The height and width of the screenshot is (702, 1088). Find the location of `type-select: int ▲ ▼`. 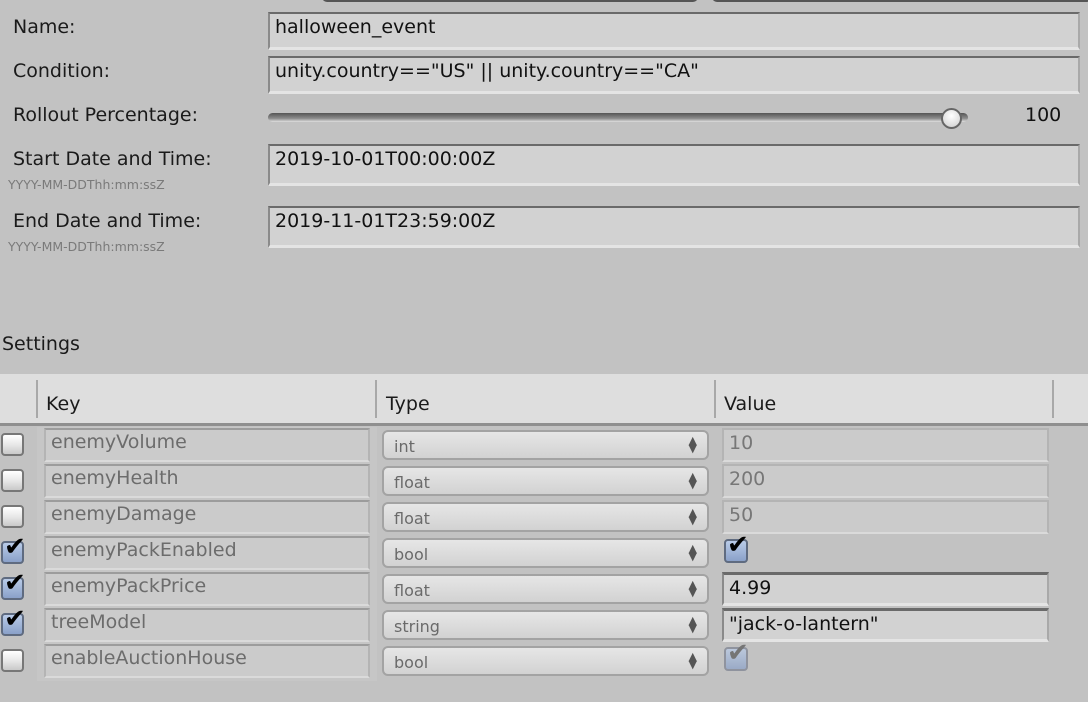

type-select: int ▲ ▼ is located at coordinates (545, 445).